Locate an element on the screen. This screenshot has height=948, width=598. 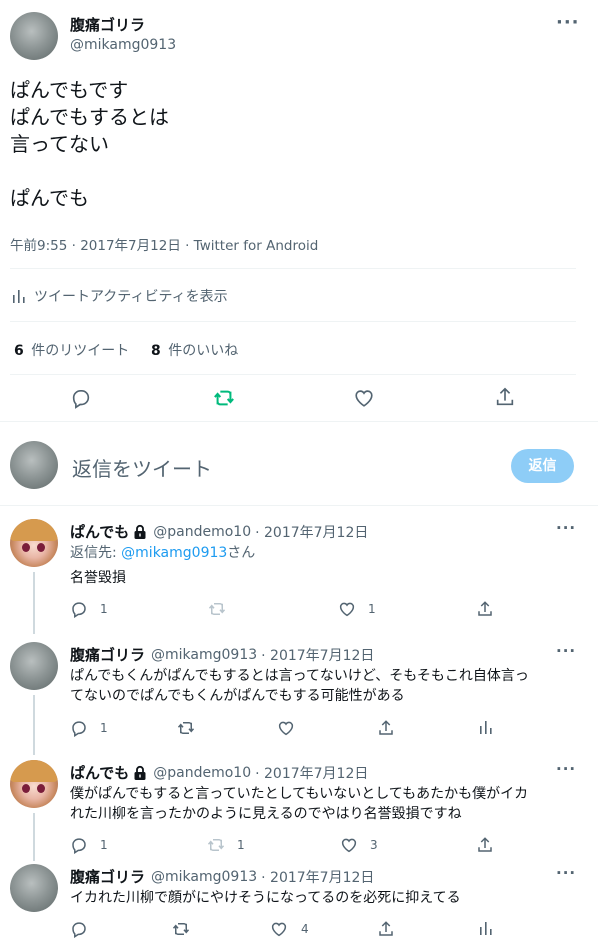
reply-2-date: · 2017年7月12日 is located at coordinates (317, 655).